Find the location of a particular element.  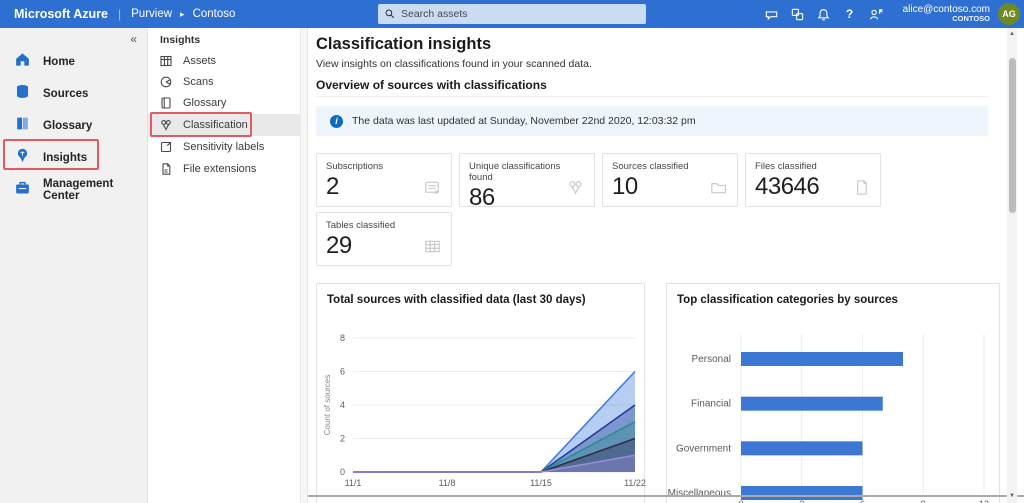

sources-area-chart: 0 2 4 6 8 11/1 11/8 11/15 11/22 Count of sources is located at coordinates (484, 410).